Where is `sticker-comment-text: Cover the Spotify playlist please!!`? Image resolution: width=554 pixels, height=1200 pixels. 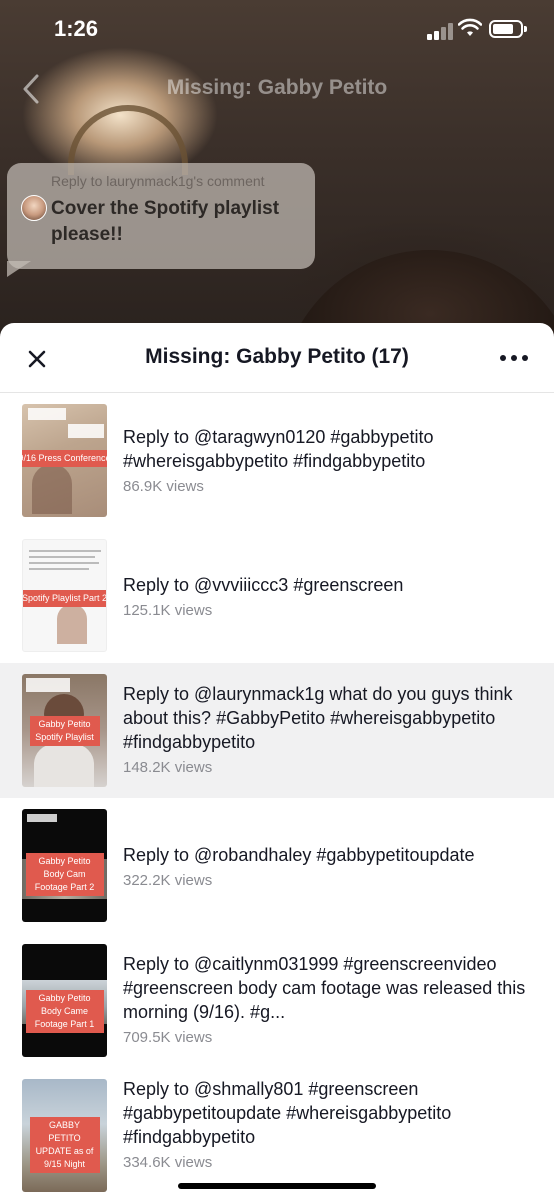 sticker-comment-text: Cover the Spotify playlist please!! is located at coordinates (165, 221).